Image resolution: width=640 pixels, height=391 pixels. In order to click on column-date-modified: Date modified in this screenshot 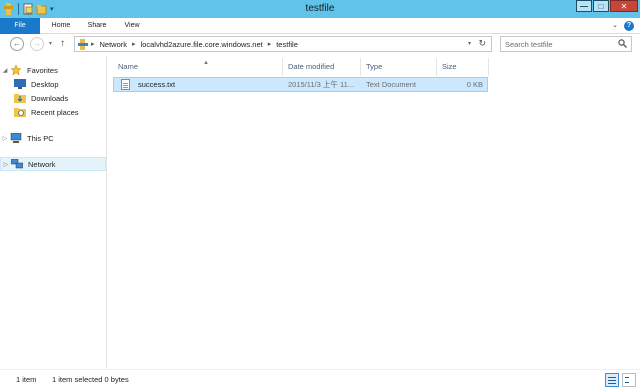, I will do `click(322, 67)`.